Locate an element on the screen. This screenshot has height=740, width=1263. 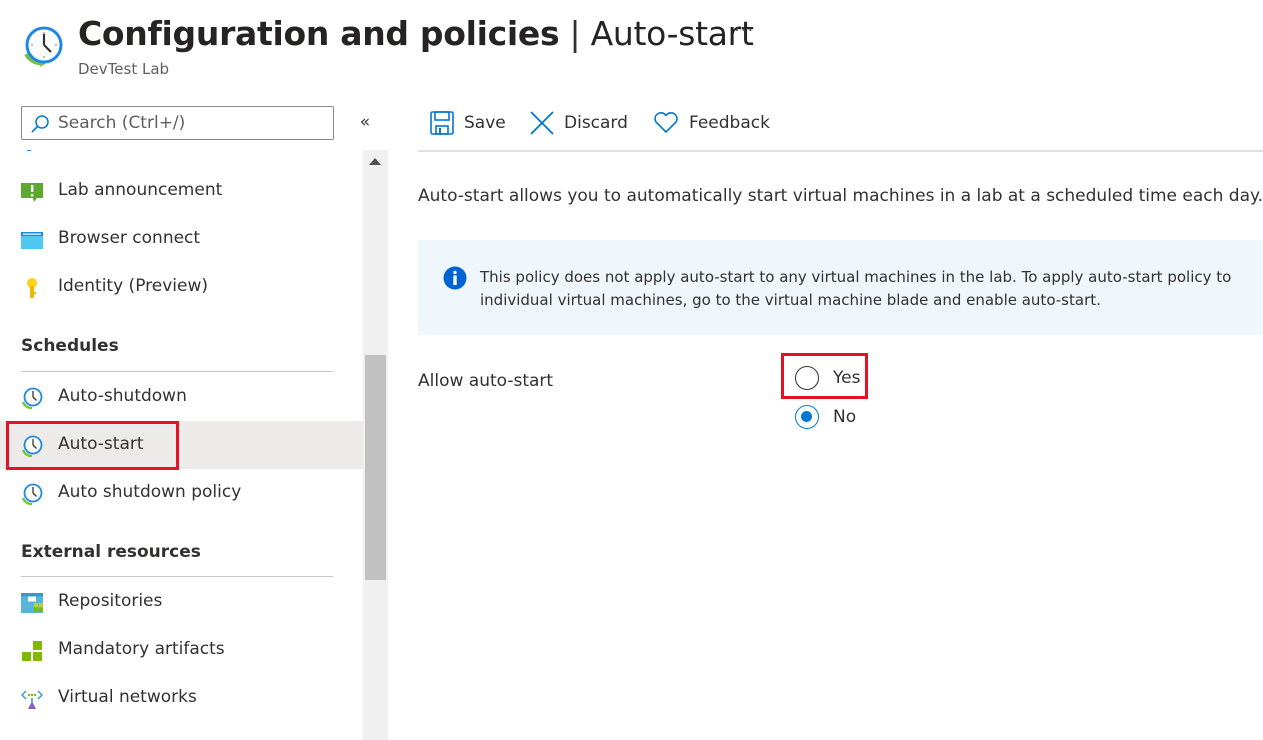
search-icon is located at coordinates (40, 124).